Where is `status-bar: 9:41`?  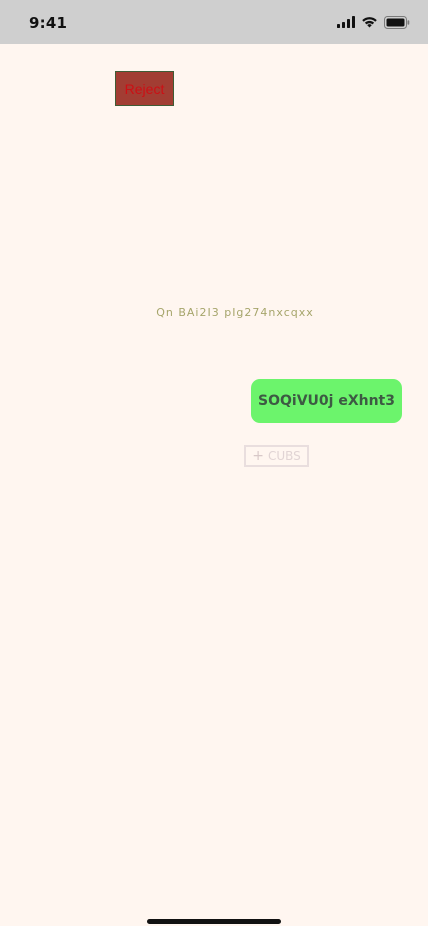 status-bar: 9:41 is located at coordinates (214, 22).